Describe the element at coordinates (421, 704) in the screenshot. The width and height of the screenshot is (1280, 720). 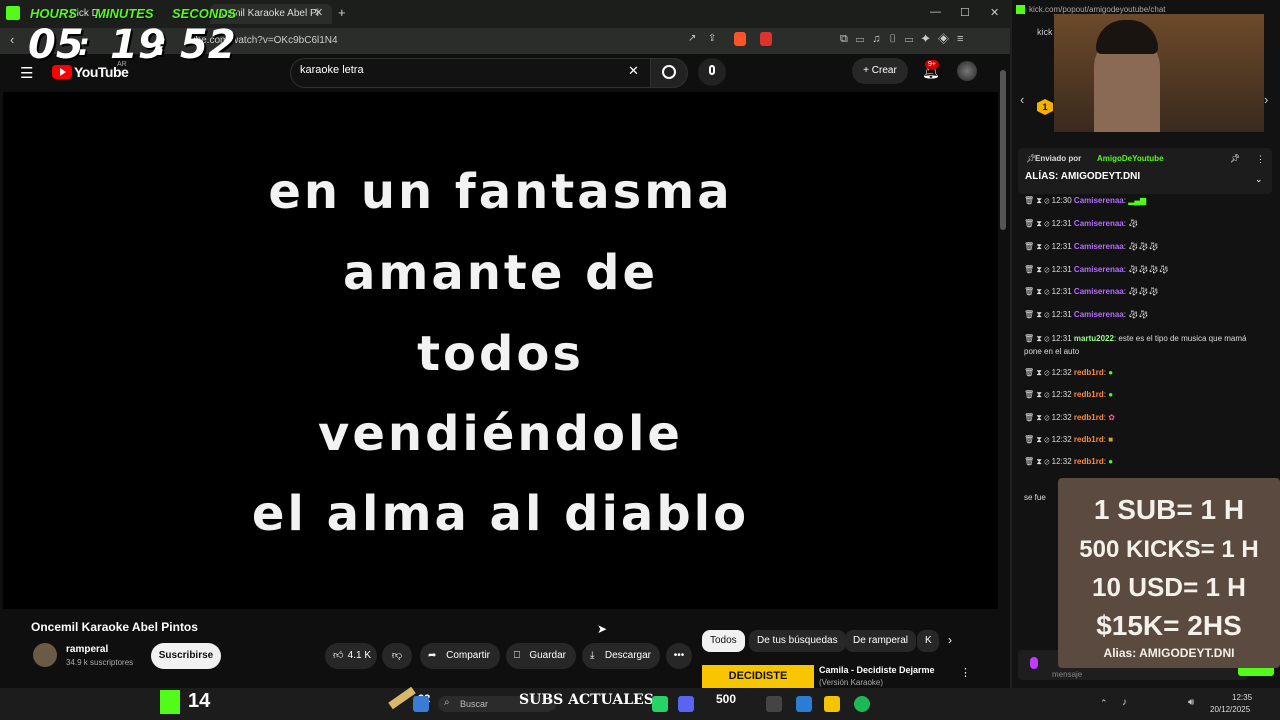
I see `start-menu-icon` at that location.